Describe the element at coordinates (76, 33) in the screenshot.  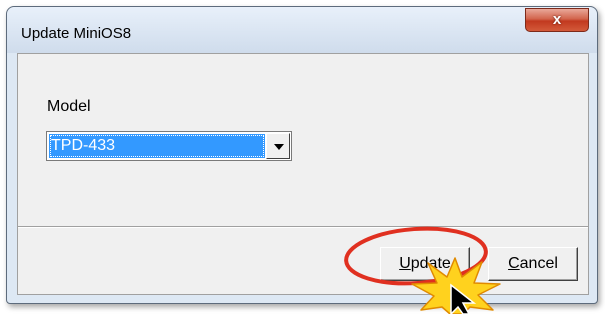
I see `dialog-title: Update MiniOS8` at that location.